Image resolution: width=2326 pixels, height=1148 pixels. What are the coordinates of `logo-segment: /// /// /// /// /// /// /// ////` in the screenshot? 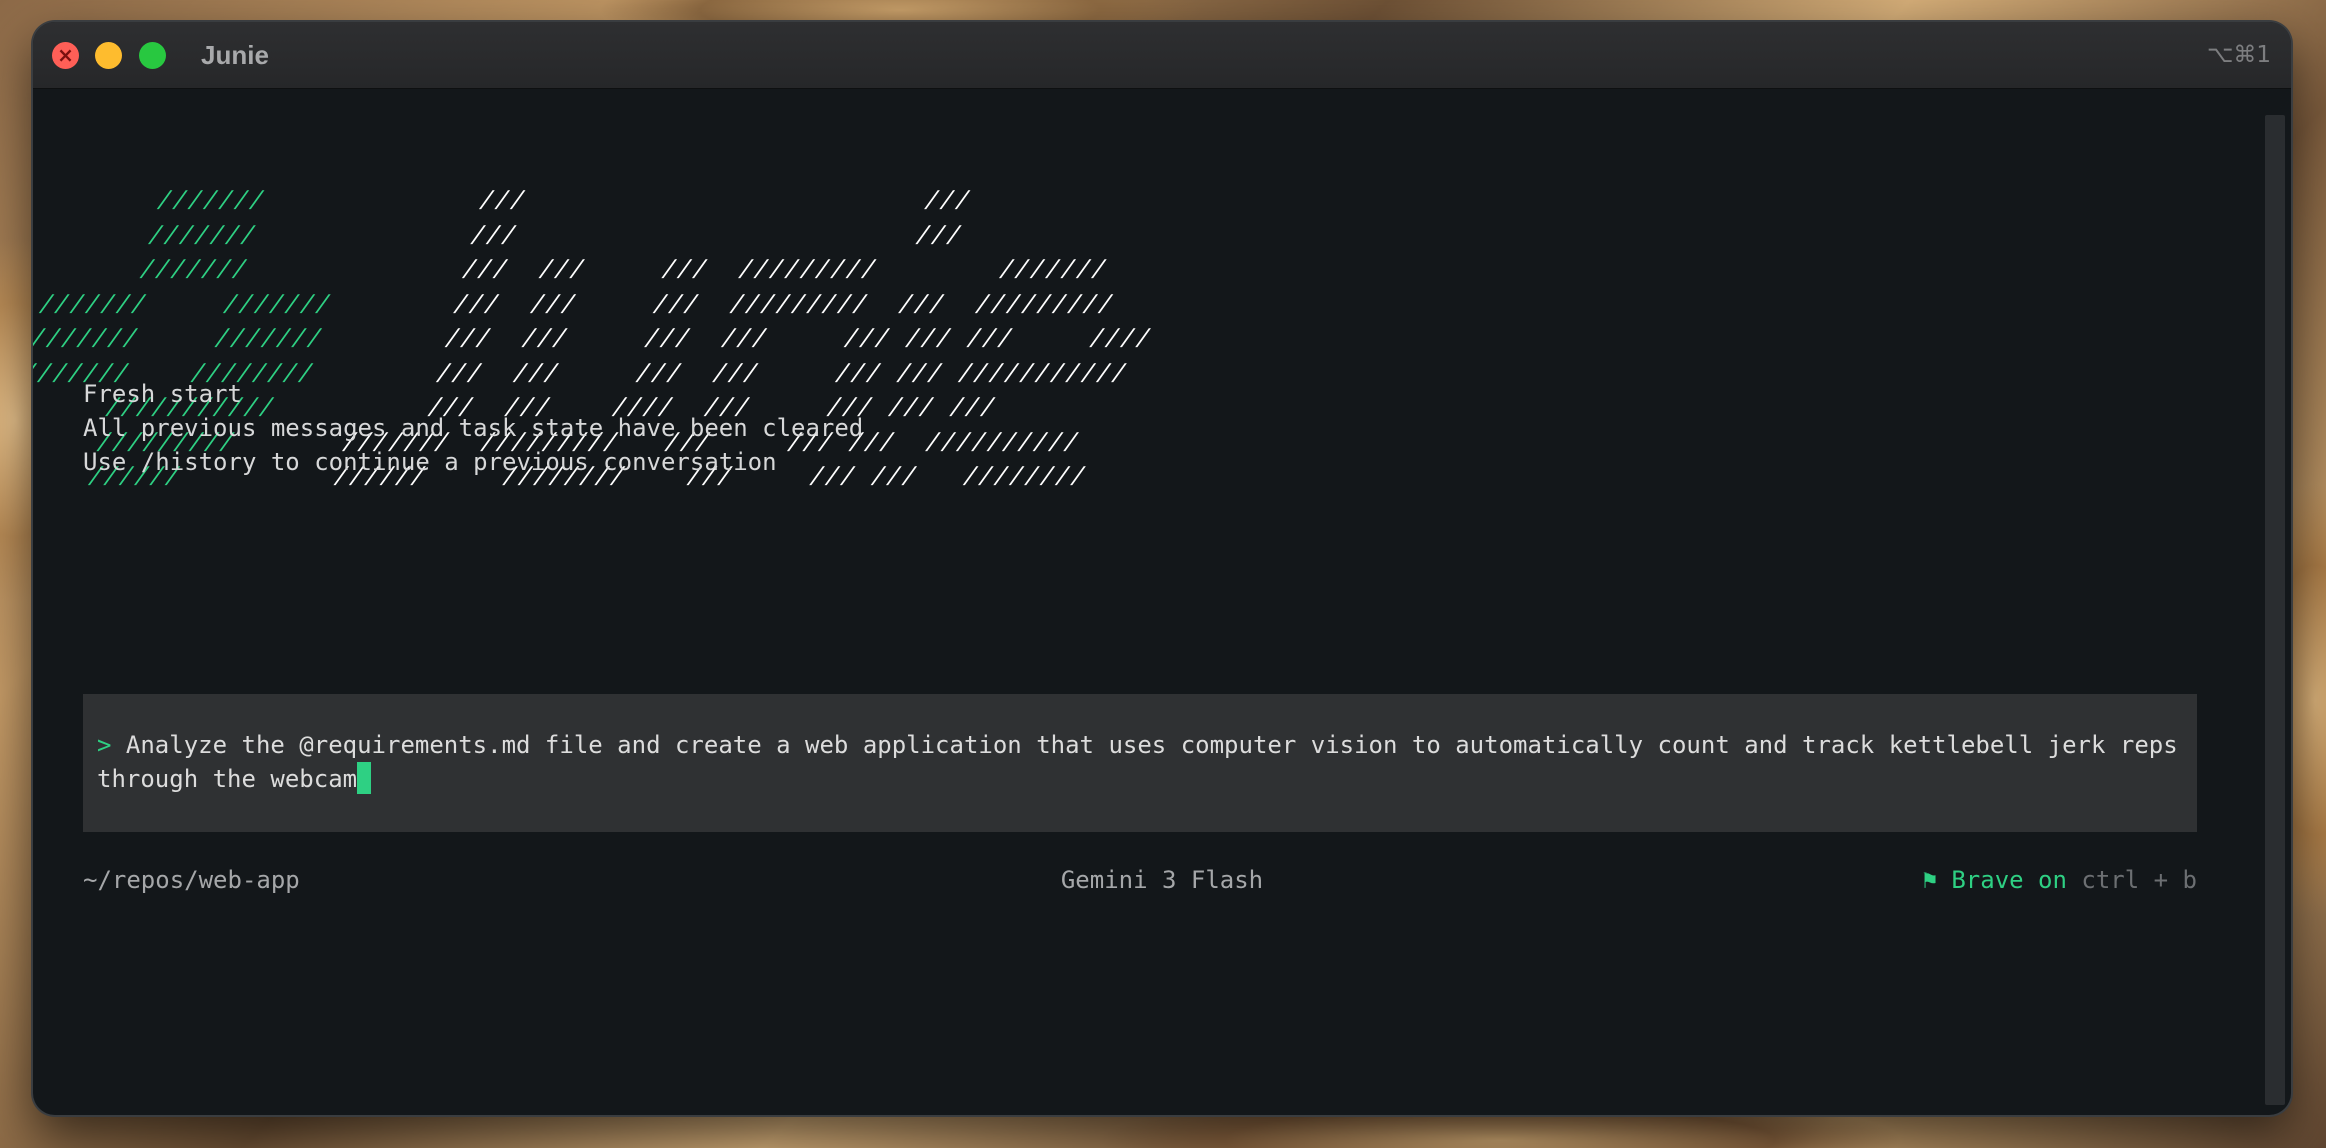 It's located at (737, 338).